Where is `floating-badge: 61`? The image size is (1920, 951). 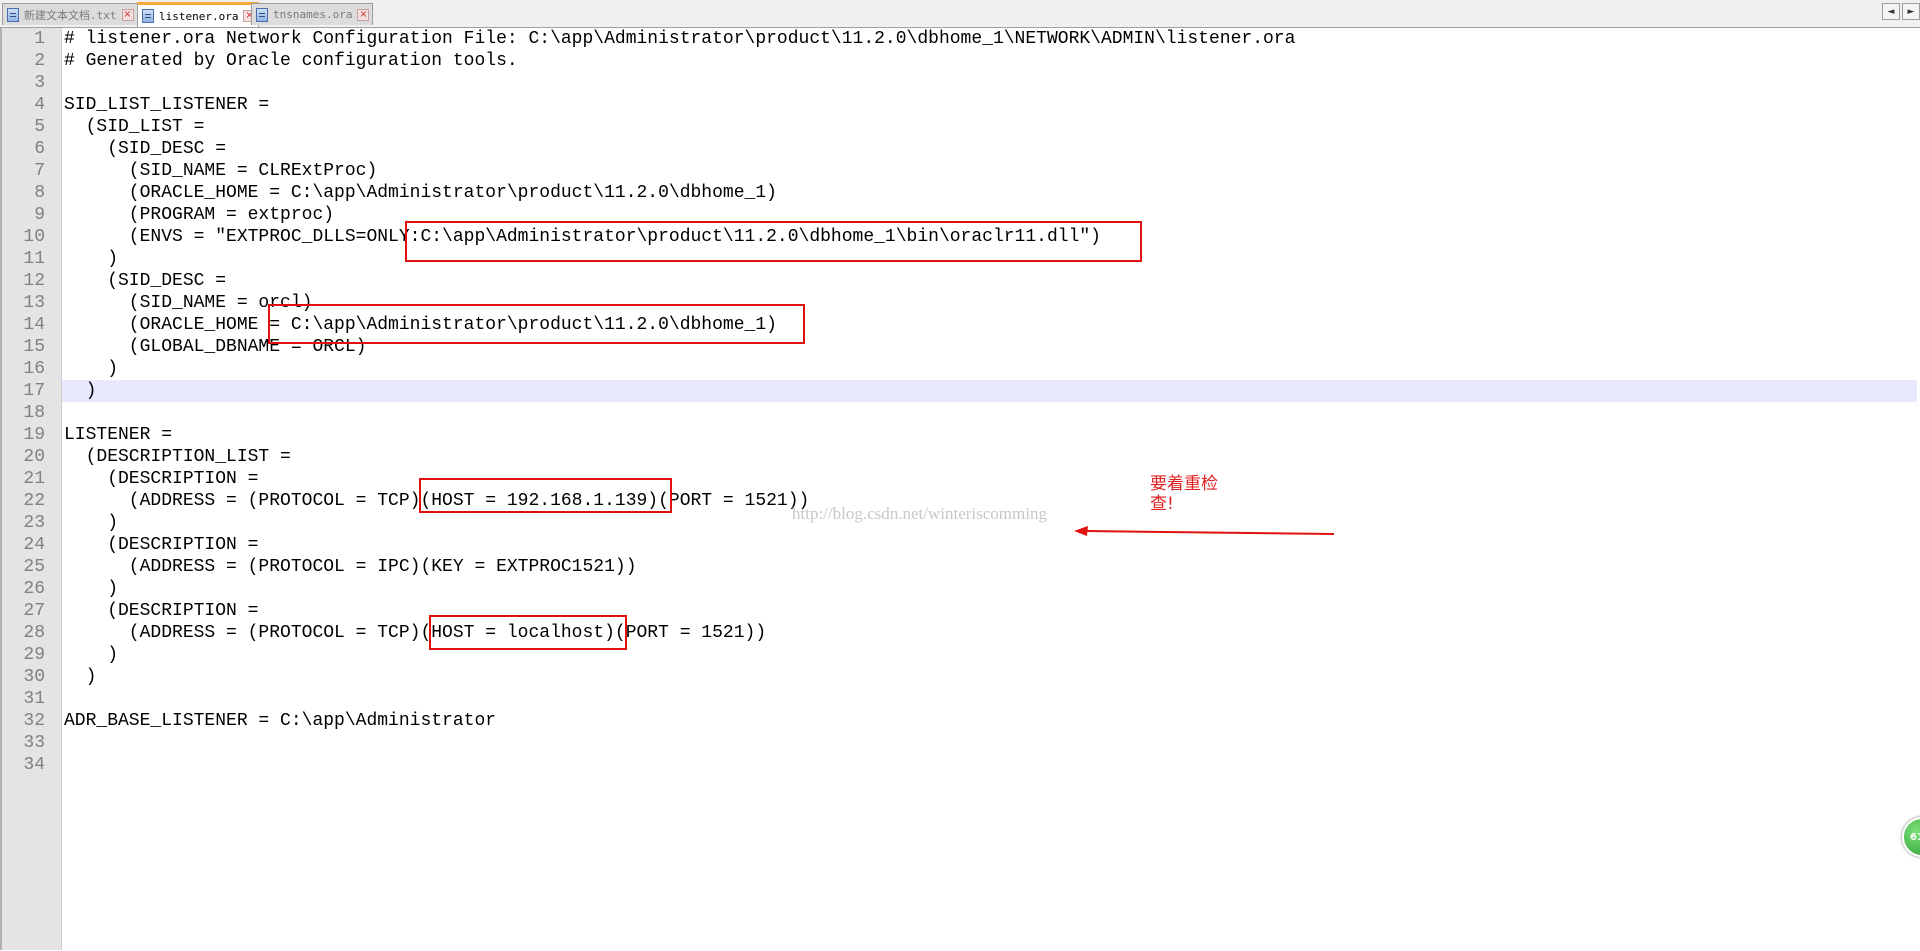
floating-badge: 61 is located at coordinates (1911, 837).